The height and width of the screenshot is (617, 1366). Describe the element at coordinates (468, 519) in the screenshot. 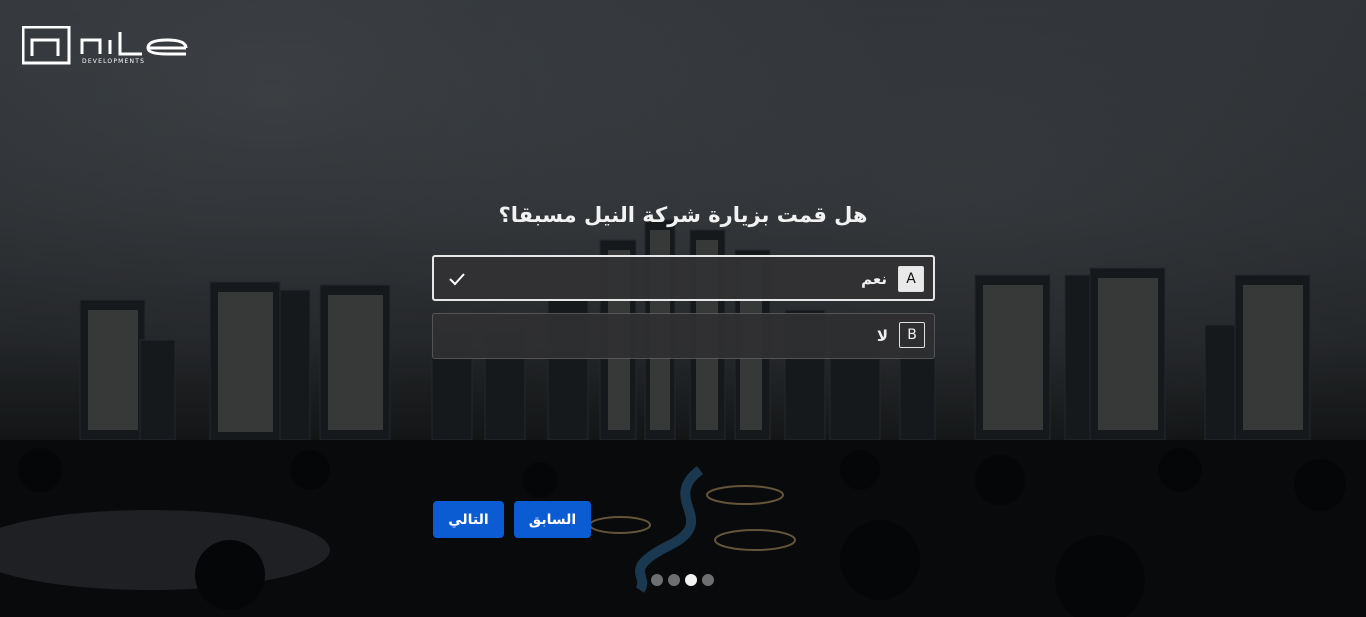

I see `next-button: التالي` at that location.